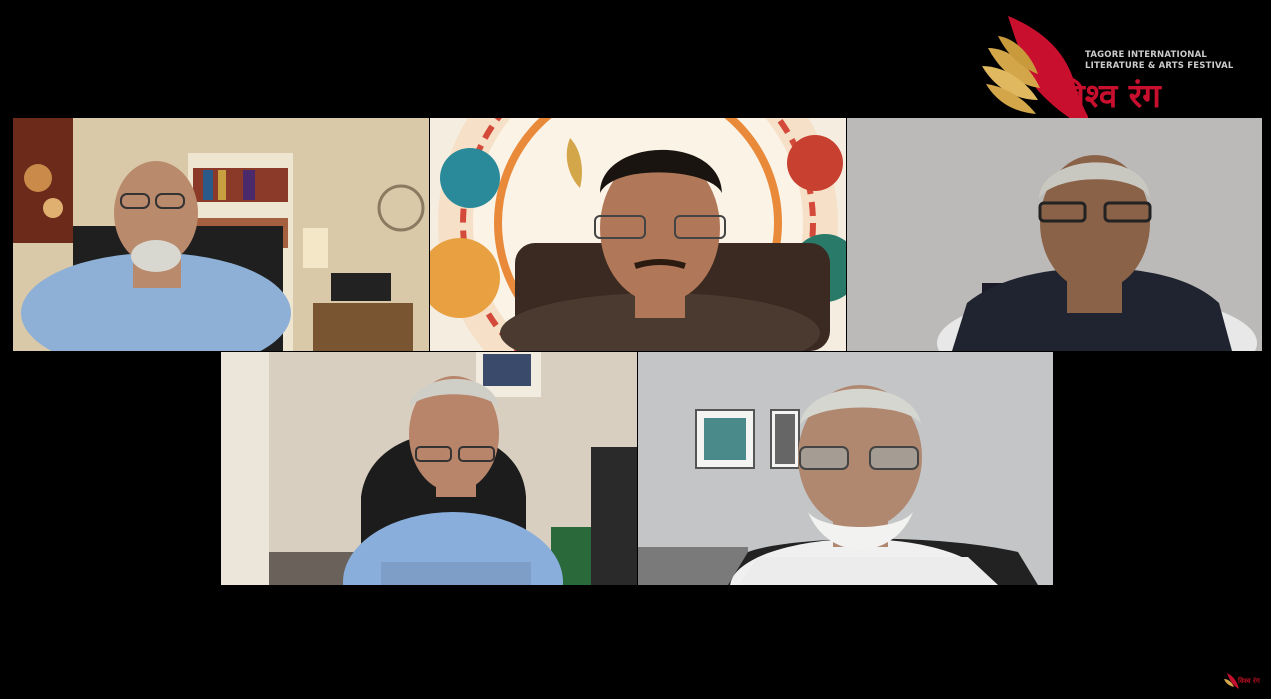 Image resolution: width=1271 pixels, height=699 pixels. Describe the element at coordinates (1146, 55) in the screenshot. I see `logo-subtitle-line1: TAGORE INTERNATIONAL` at that location.